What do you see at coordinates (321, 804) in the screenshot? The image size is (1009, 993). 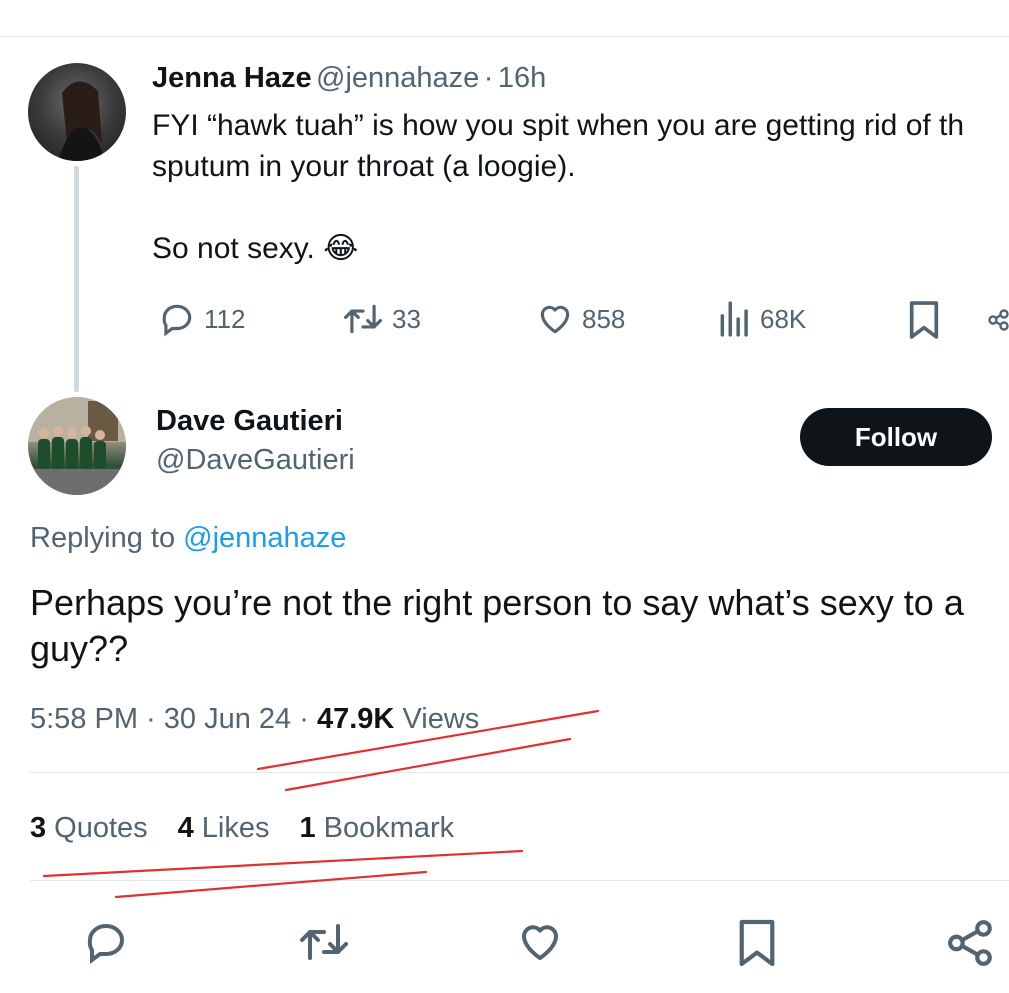 I see `annotation-overlay` at bounding box center [321, 804].